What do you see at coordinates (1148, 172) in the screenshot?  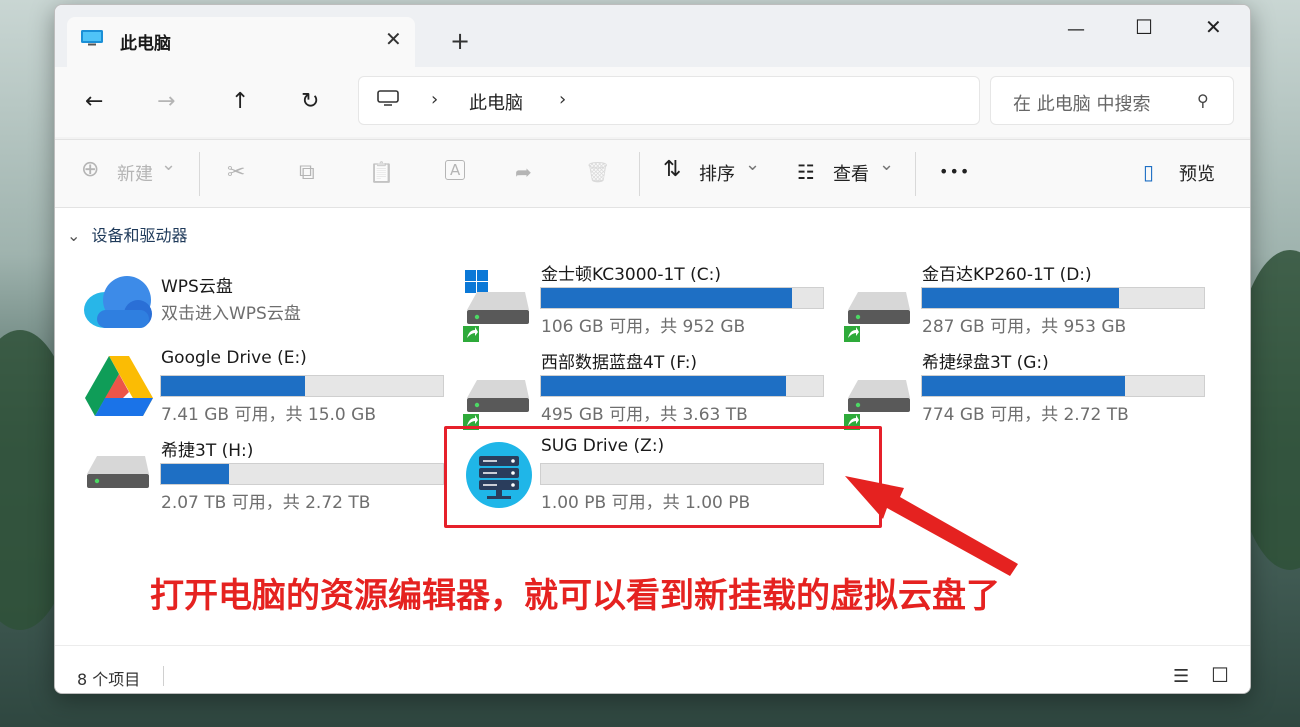 I see `preview-pane-icon: ▯` at bounding box center [1148, 172].